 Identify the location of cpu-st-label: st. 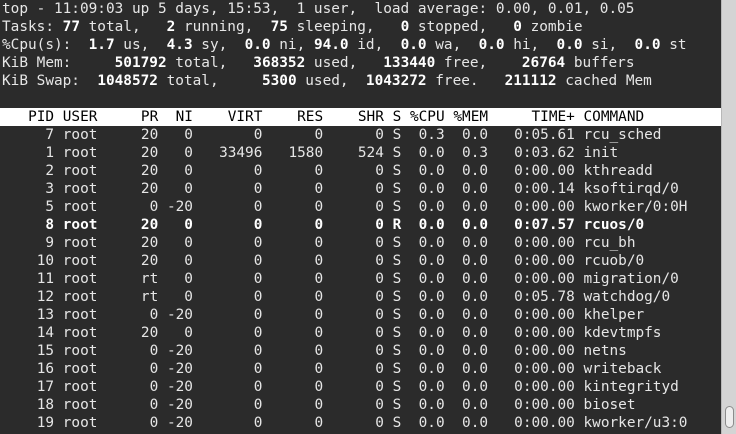
(673, 45).